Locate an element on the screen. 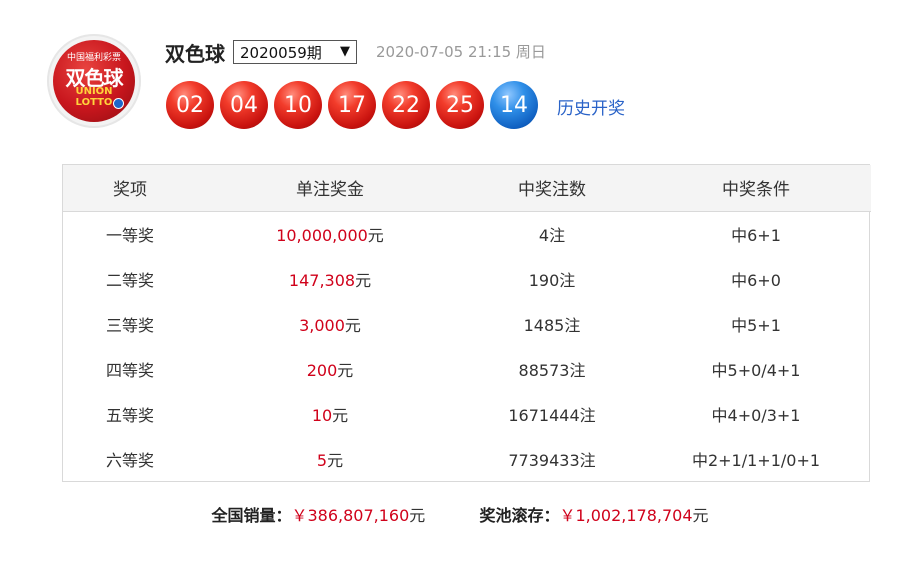 Image resolution: width=920 pixels, height=585 pixels. table-row: 四等奖 200元 88573注 中5+0/4+1 is located at coordinates (467, 368).